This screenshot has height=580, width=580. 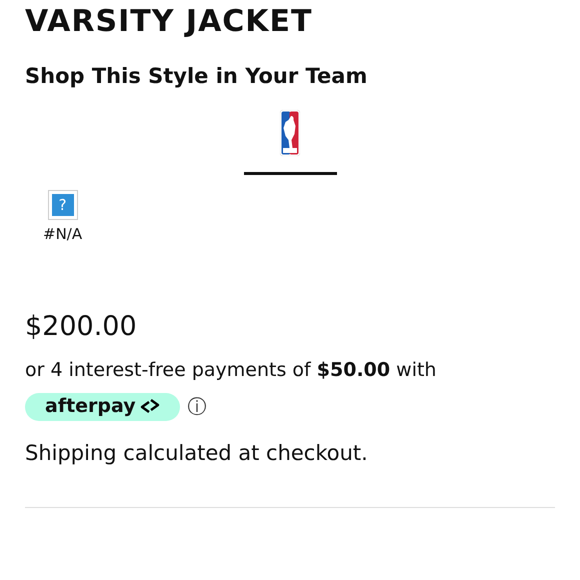 I want to click on price: $200.00, so click(x=81, y=327).